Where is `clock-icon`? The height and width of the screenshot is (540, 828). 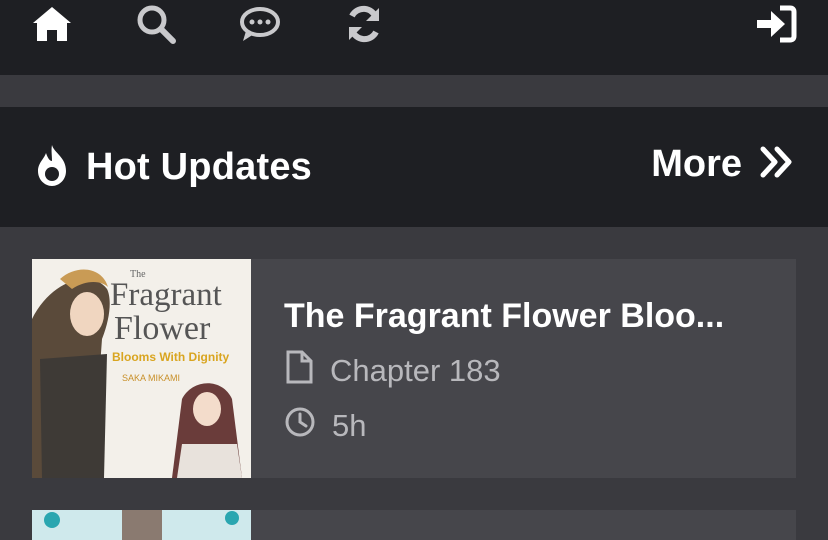
clock-icon is located at coordinates (300, 426).